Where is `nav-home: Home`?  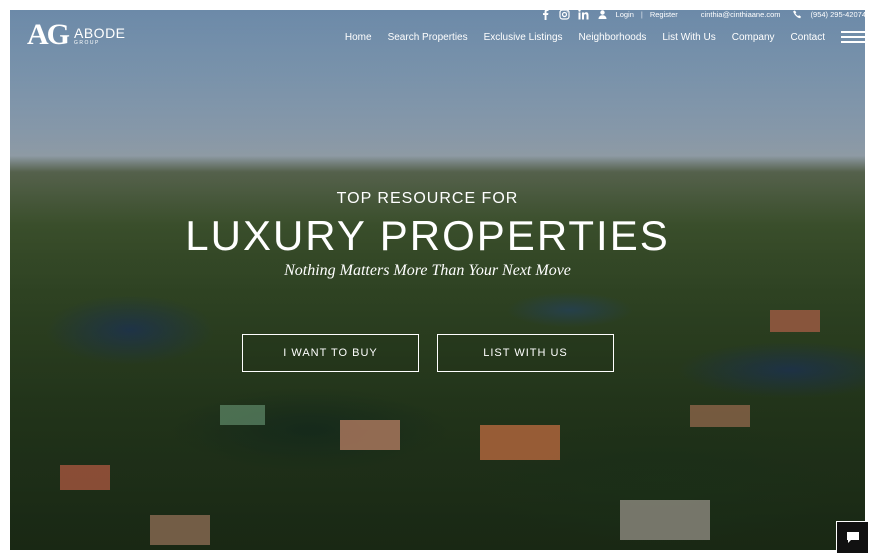 nav-home: Home is located at coordinates (358, 37).